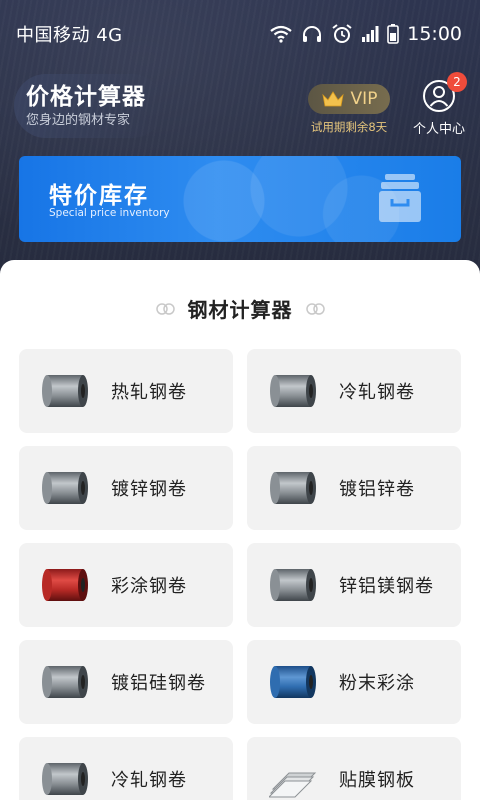 This screenshot has width=480, height=800. Describe the element at coordinates (377, 489) in the screenshot. I see `calculator-item-label: 镀铝锌卷` at that location.